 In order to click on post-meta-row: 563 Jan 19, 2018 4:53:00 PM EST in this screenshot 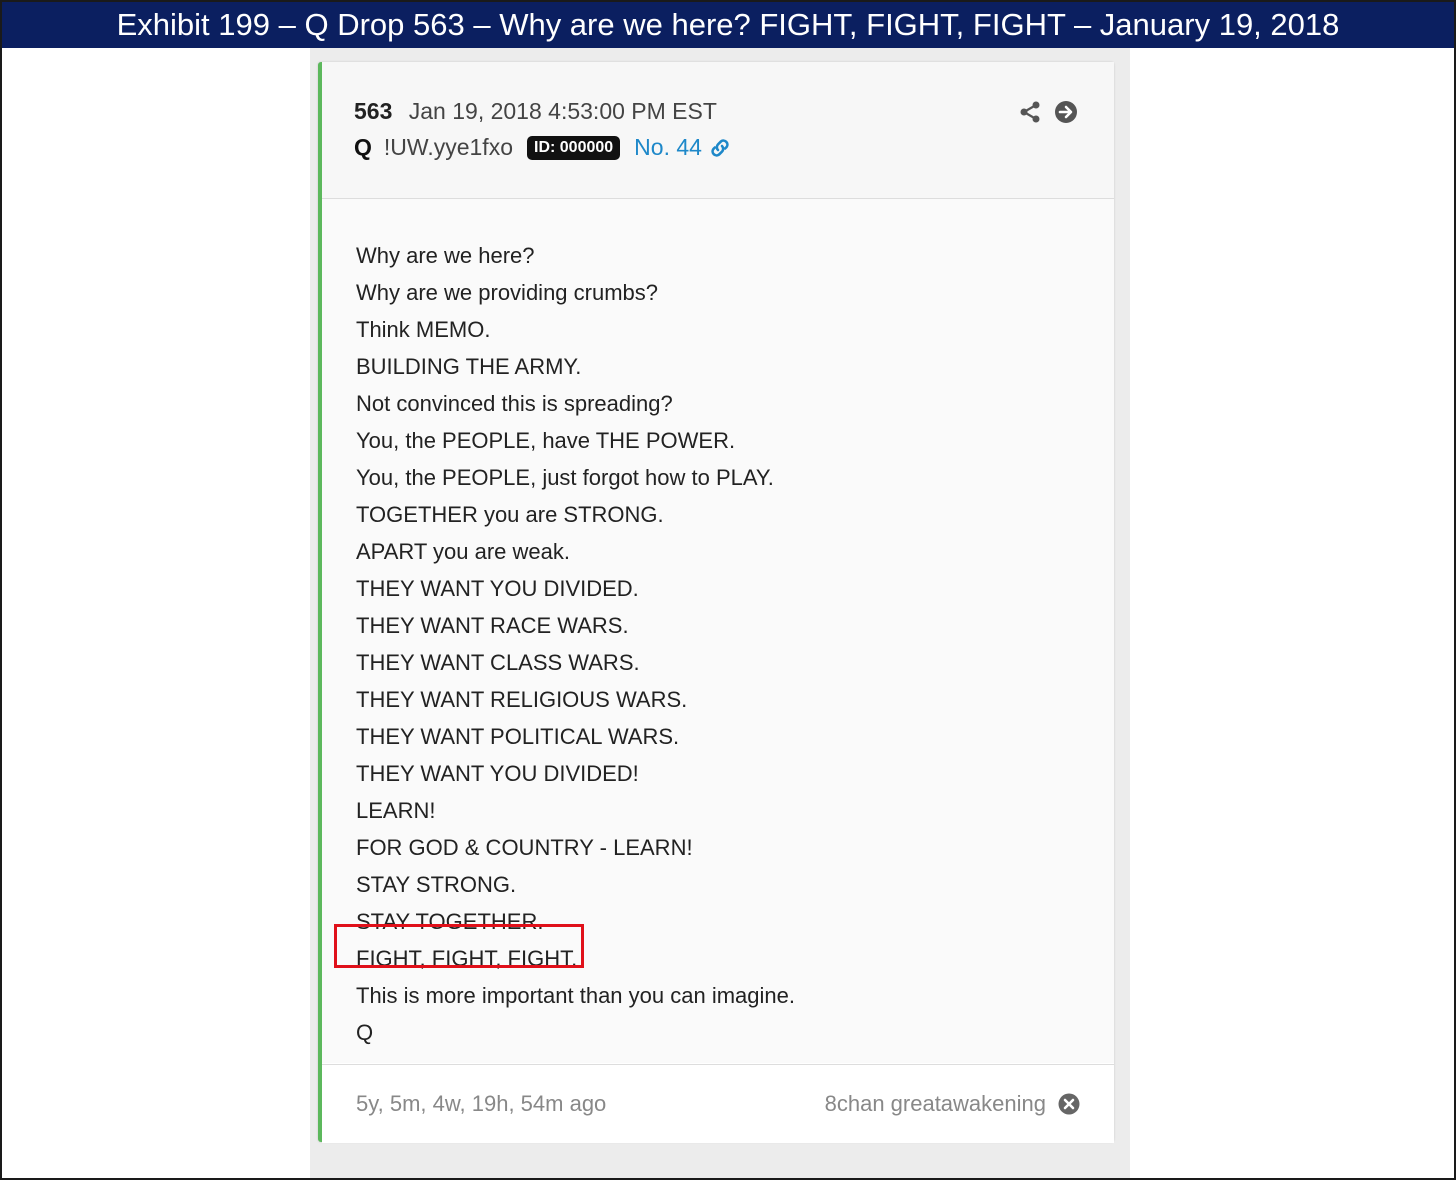, I will do `click(535, 111)`.